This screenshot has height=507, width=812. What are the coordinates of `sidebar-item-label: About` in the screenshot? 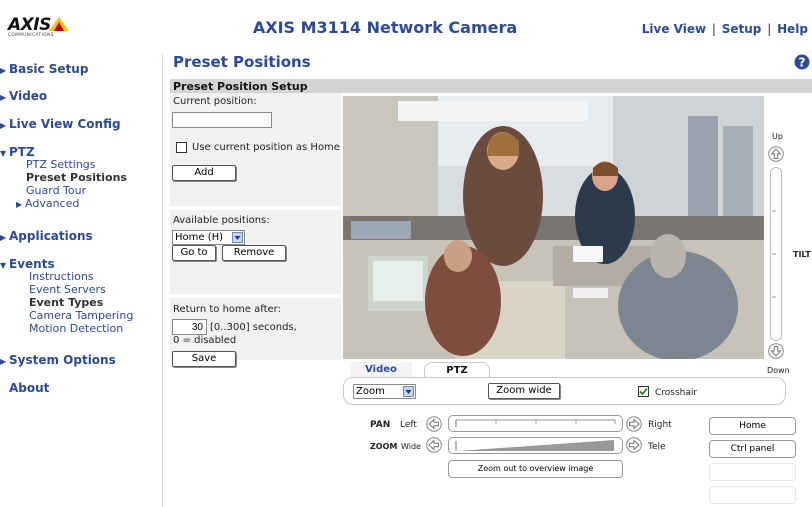 It's located at (29, 388).